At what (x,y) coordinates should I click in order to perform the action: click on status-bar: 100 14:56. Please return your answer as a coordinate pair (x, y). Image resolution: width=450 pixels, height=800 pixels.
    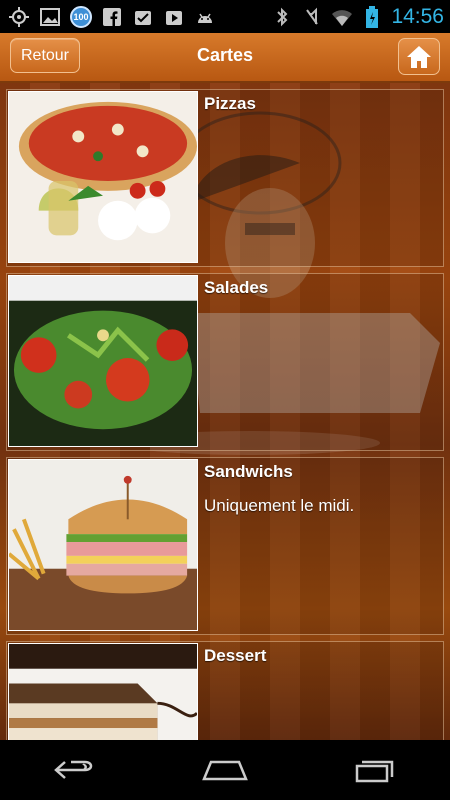
    Looking at the image, I should click on (225, 16).